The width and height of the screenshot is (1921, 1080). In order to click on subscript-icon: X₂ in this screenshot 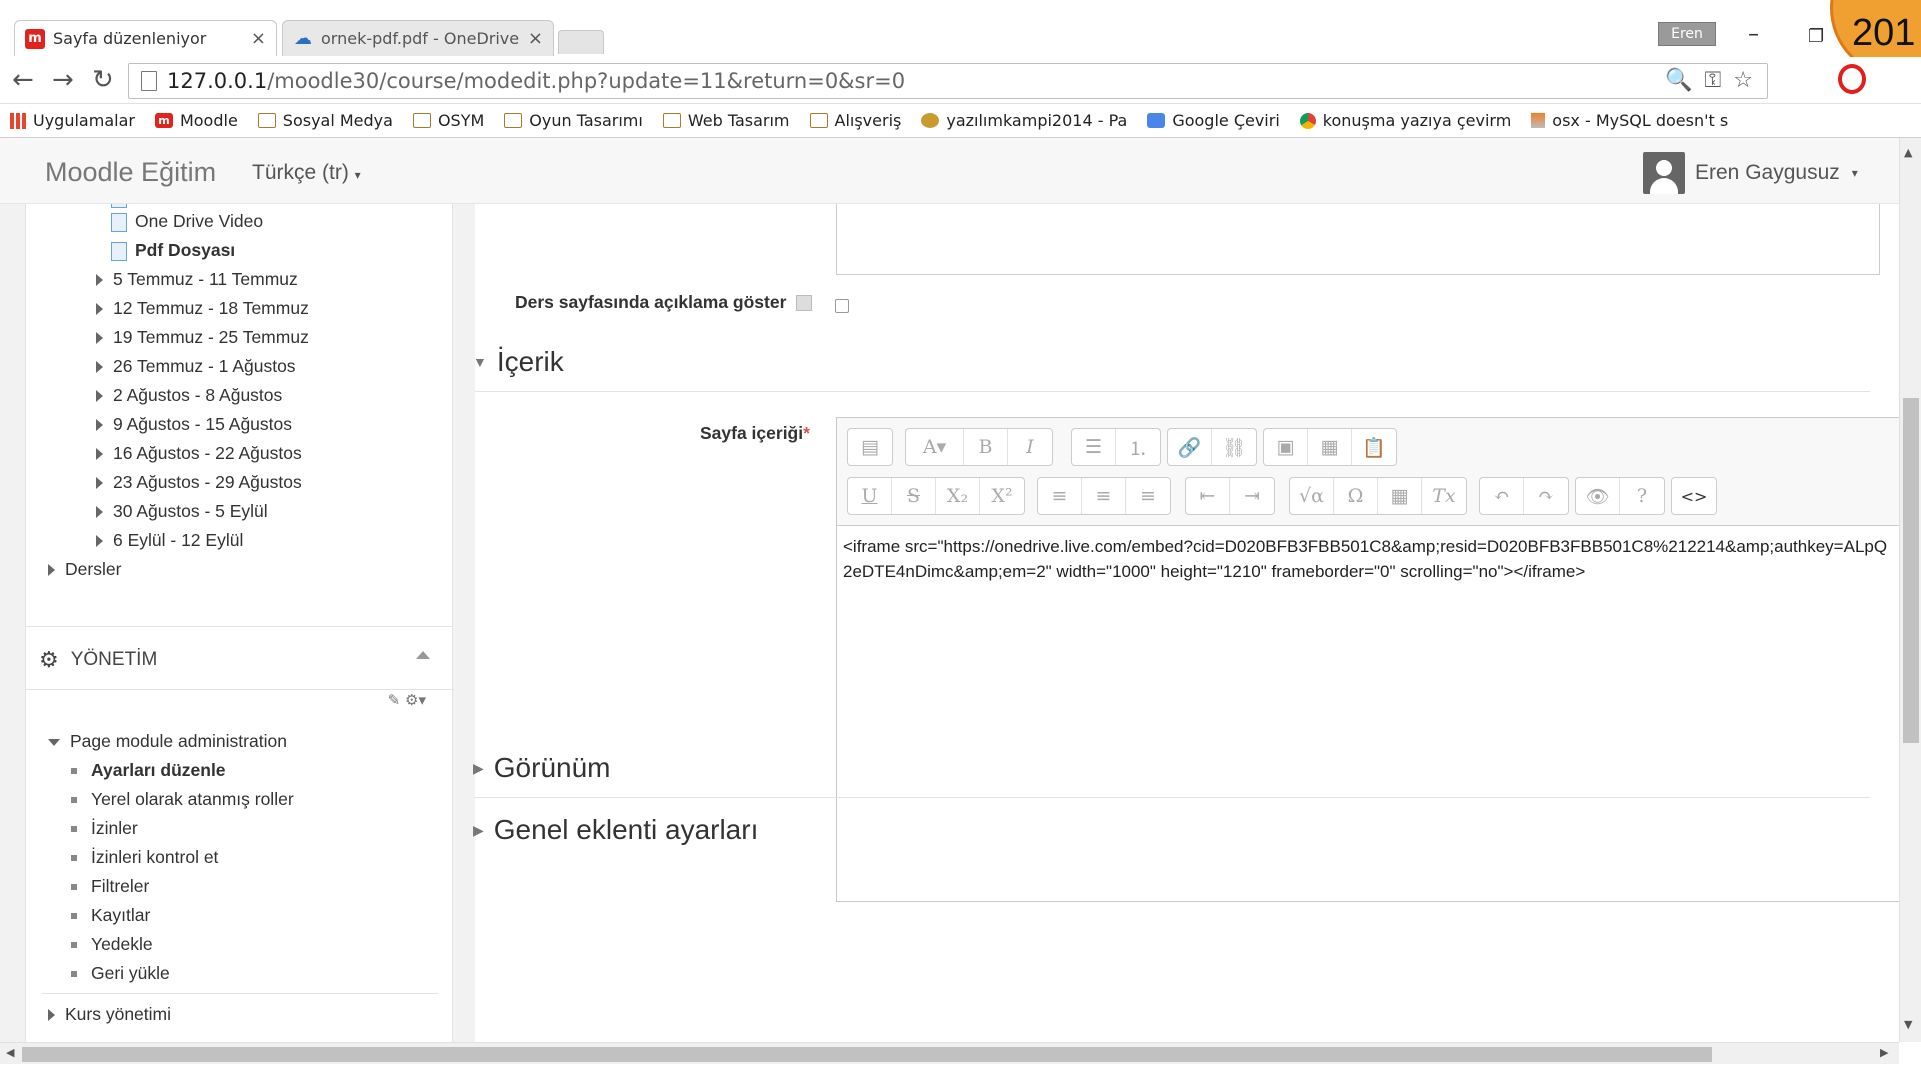, I will do `click(958, 496)`.